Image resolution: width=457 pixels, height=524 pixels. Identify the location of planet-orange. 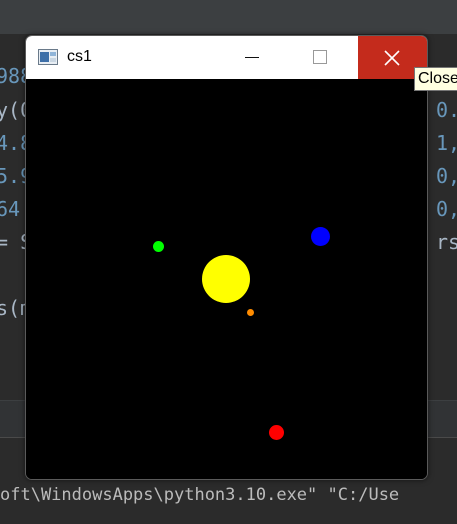
(250, 312).